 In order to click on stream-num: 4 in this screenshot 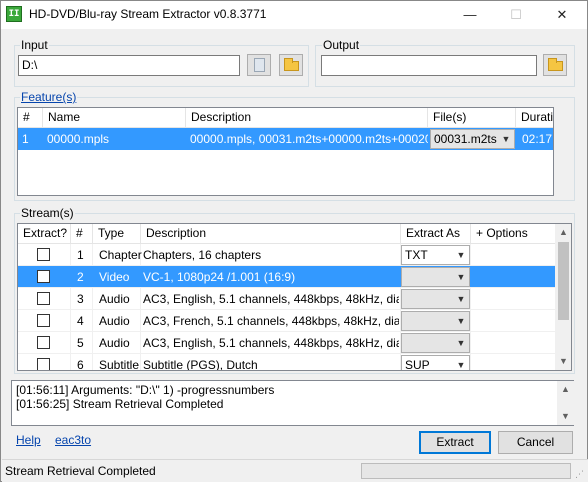, I will do `click(80, 321)`.